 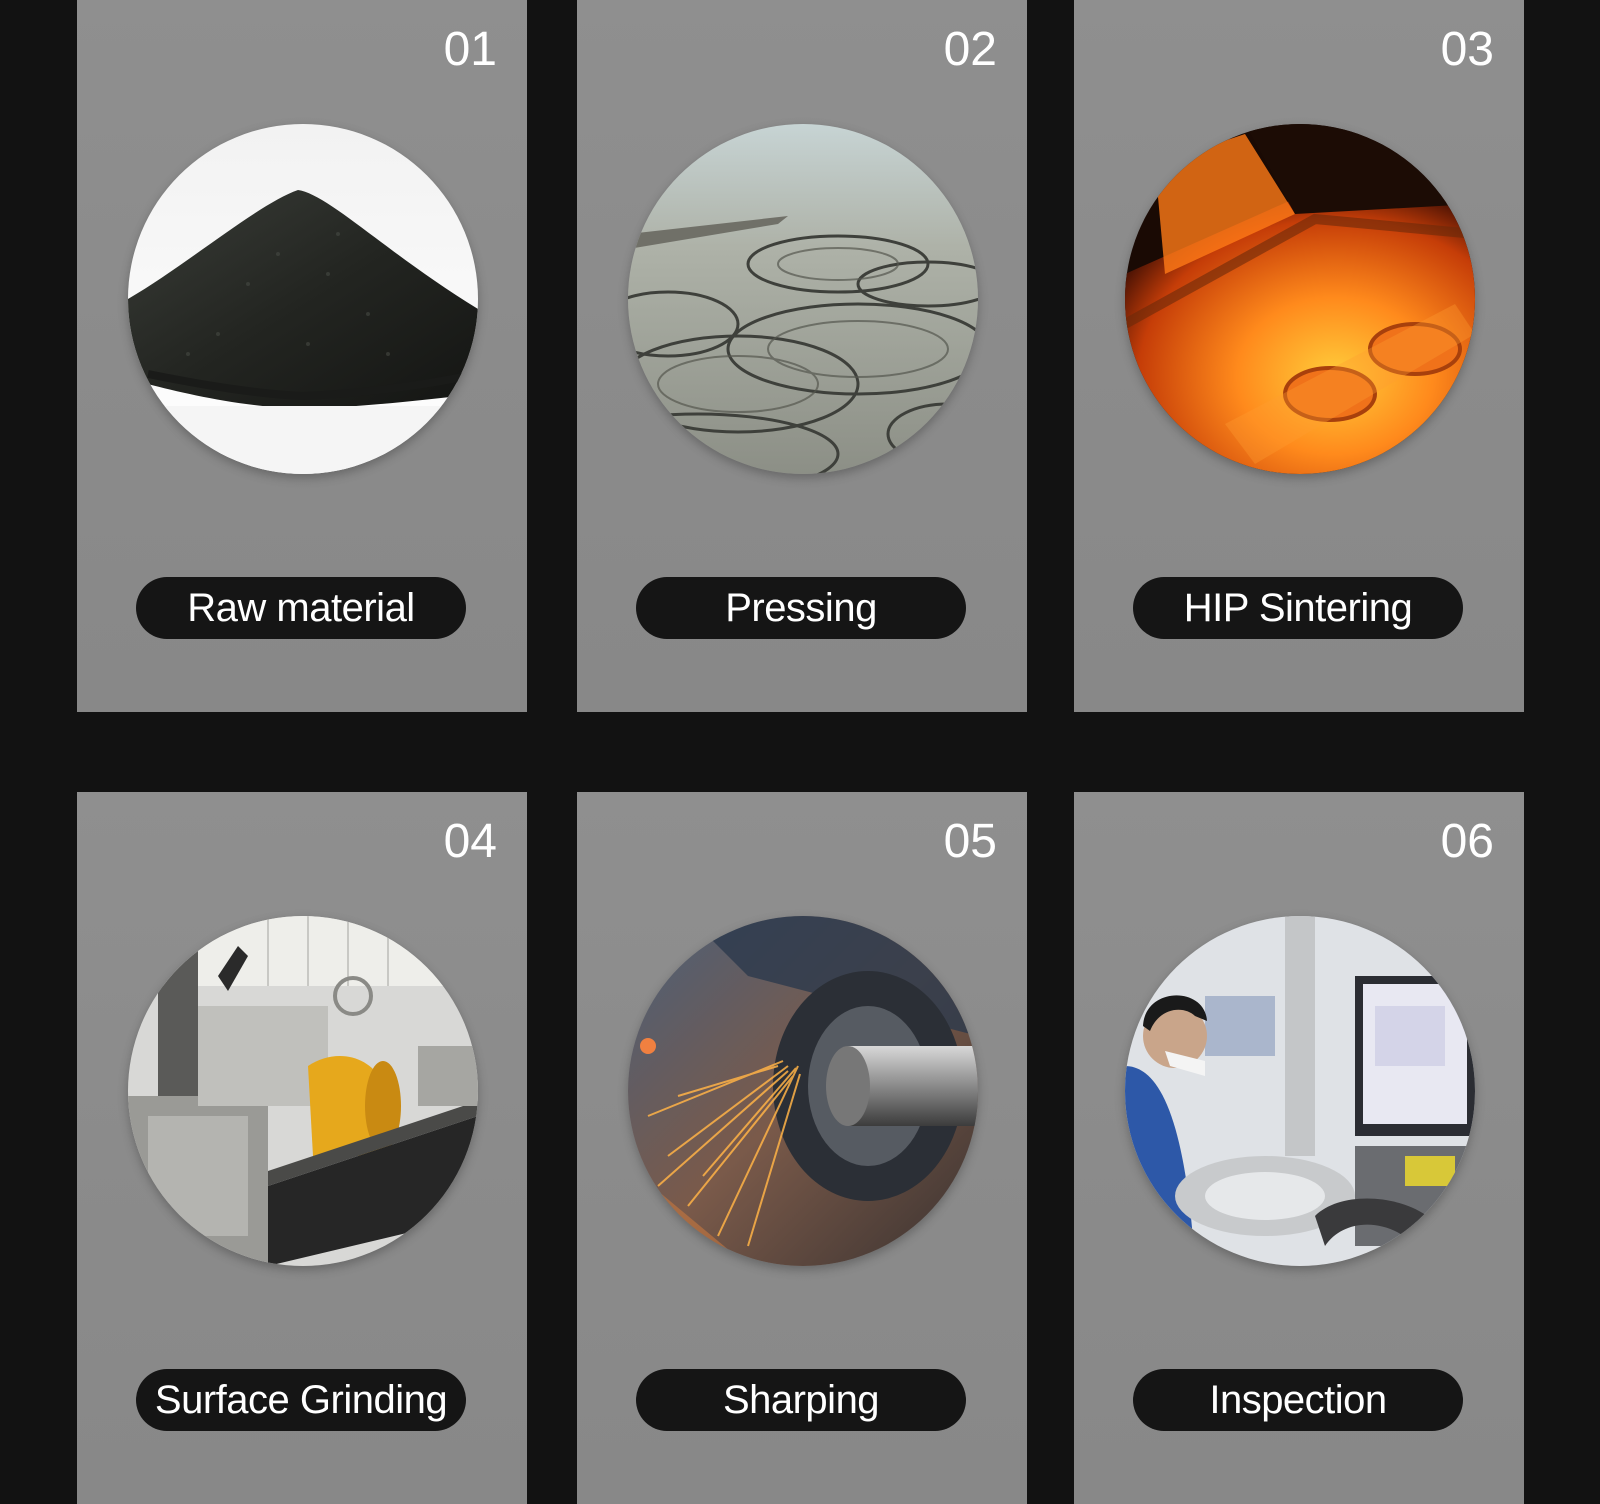 I want to click on step-card-pressing: 02 Pressing, so click(x=802, y=356).